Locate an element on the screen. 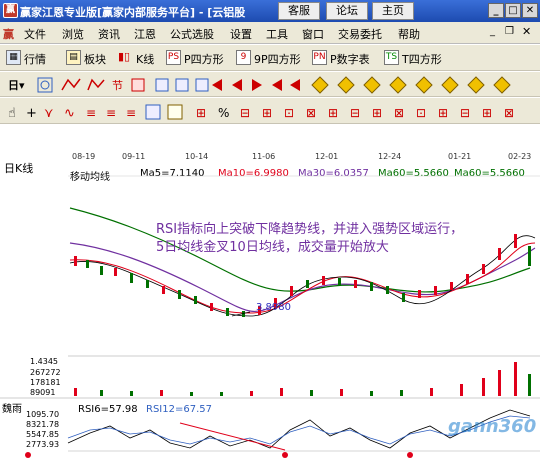  p-square-button: P四方形 is located at coordinates (204, 59).